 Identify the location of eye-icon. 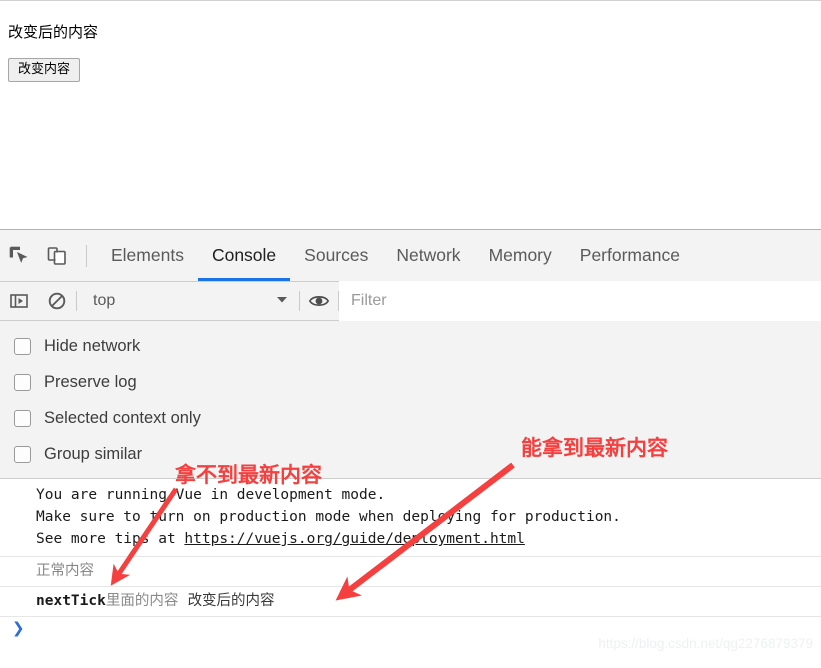
(319, 301).